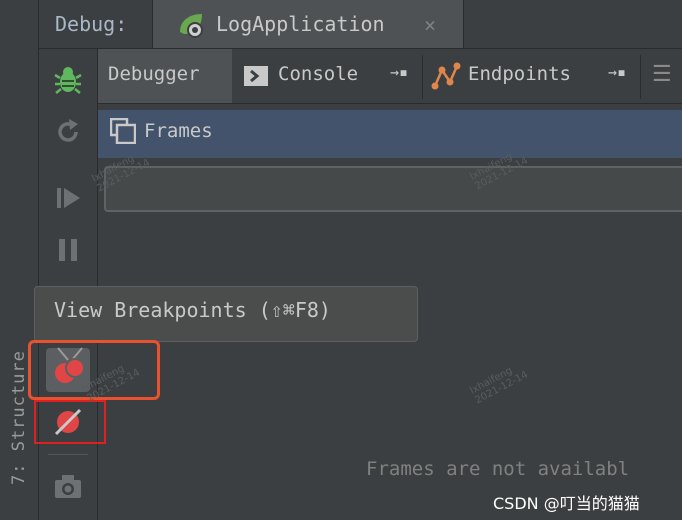  Describe the element at coordinates (68, 198) in the screenshot. I see `resume-icon` at that location.